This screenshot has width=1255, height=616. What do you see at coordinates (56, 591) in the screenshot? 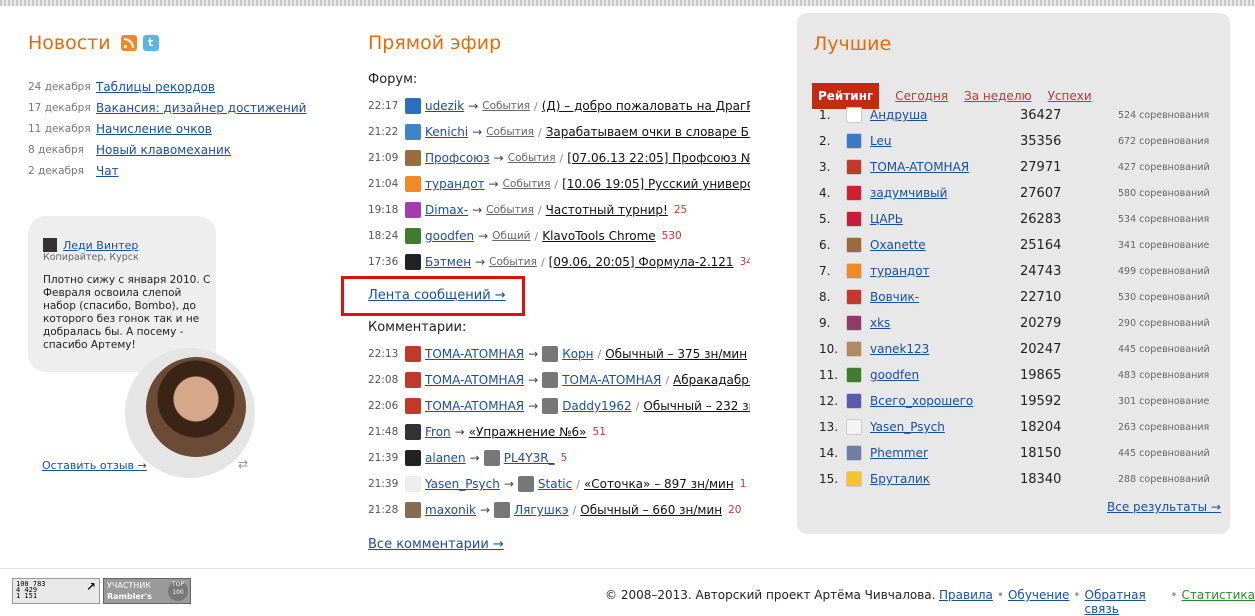
I see `liveinternet-counter: 100 783 4 429 1 151 ↗` at bounding box center [56, 591].